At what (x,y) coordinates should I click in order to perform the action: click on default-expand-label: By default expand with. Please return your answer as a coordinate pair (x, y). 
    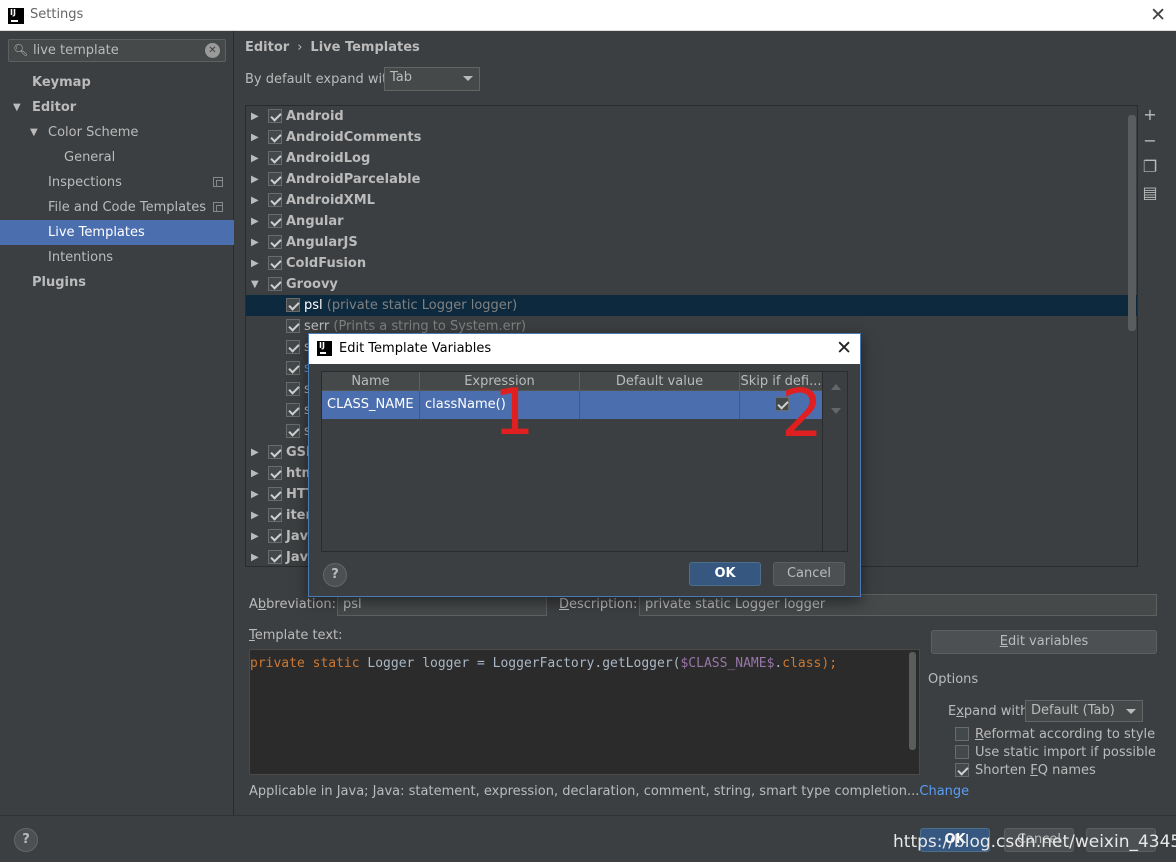
    Looking at the image, I should click on (320, 79).